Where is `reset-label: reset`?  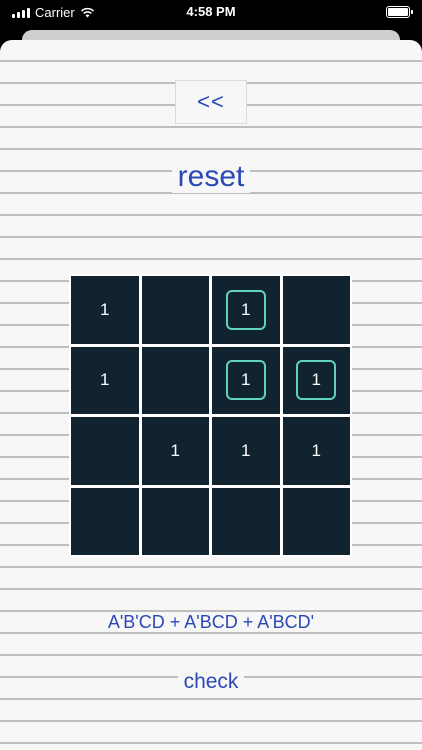
reset-label: reset is located at coordinates (211, 176).